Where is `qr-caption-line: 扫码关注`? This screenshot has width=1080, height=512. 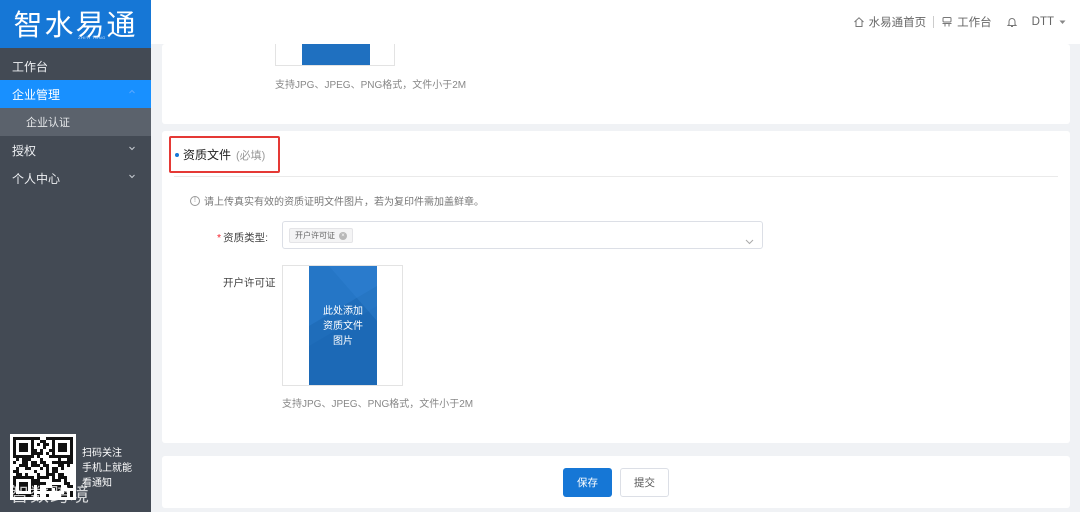 qr-caption-line: 扫码关注 is located at coordinates (102, 453).